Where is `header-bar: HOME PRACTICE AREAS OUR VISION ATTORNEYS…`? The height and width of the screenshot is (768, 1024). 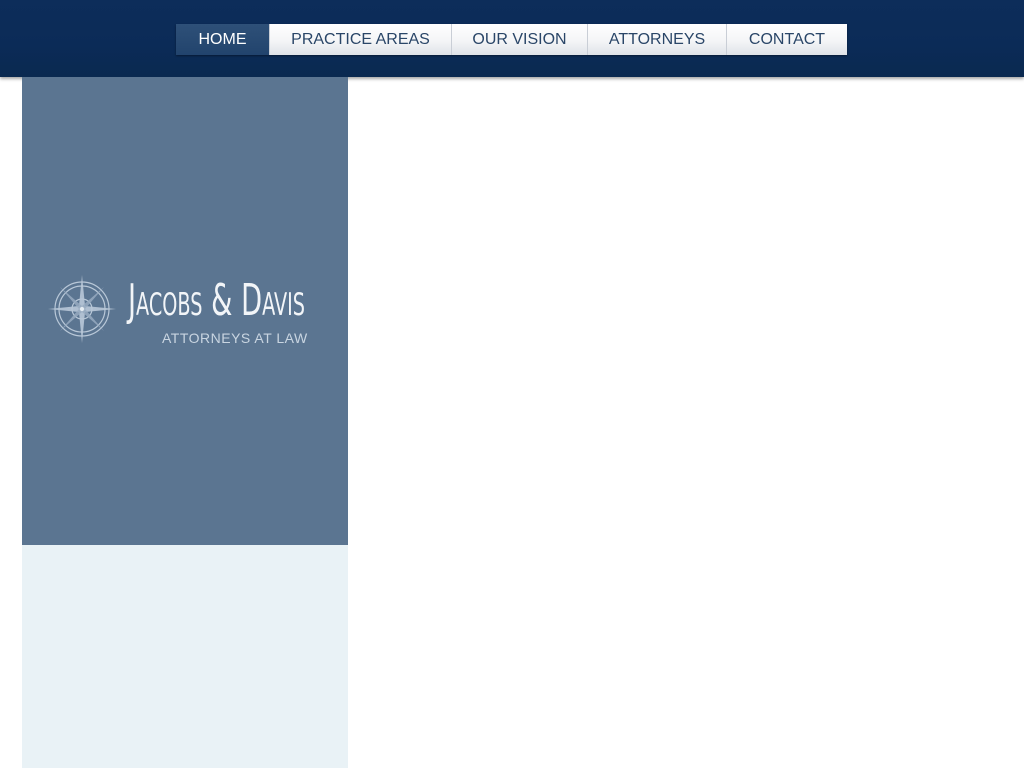 header-bar: HOME PRACTICE AREAS OUR VISION ATTORNEYS… is located at coordinates (512, 38).